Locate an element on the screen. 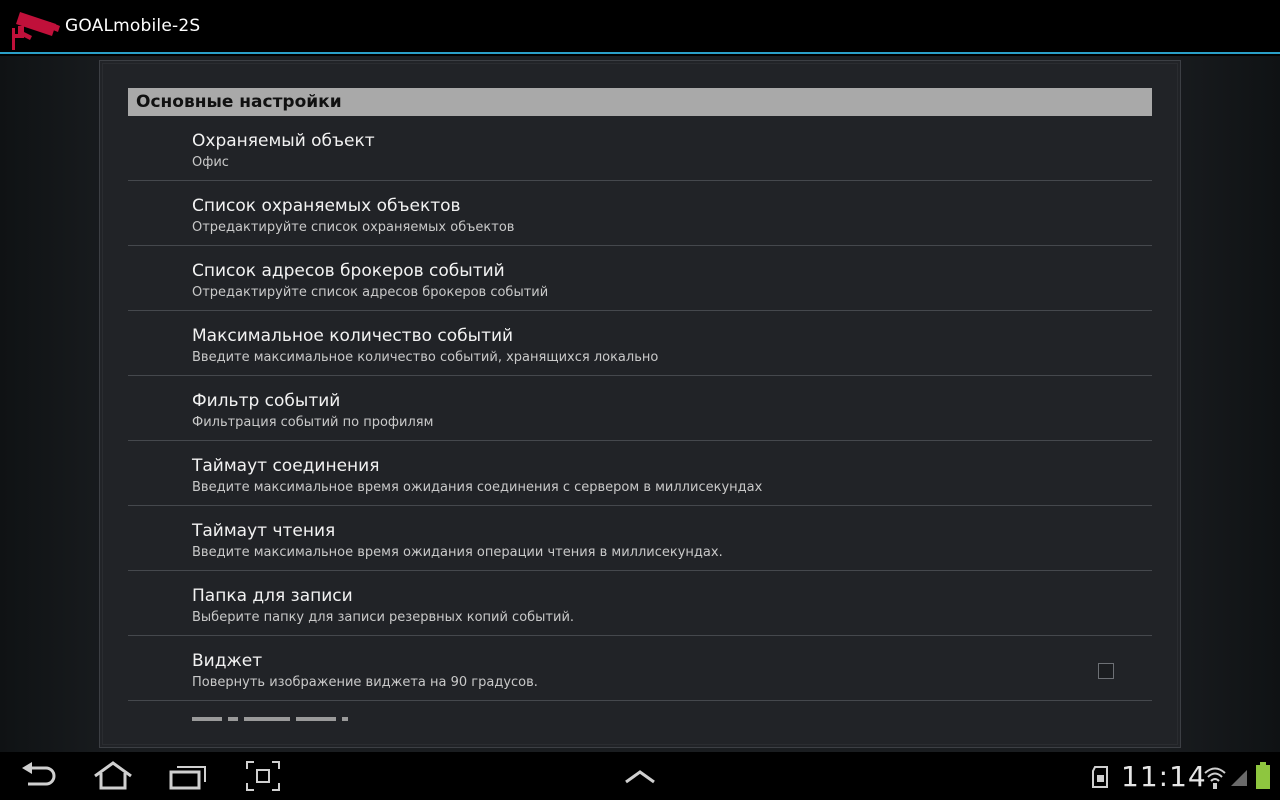  pref-title: Список охраняемых объектов is located at coordinates (326, 206).